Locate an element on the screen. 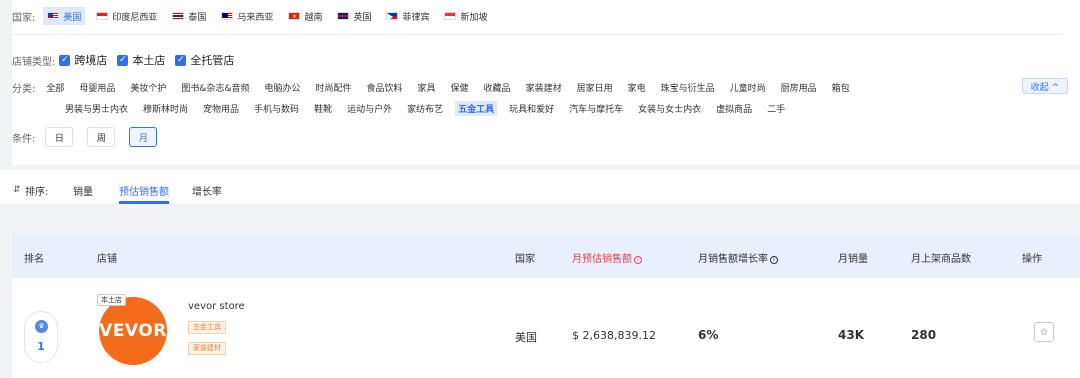 The height and width of the screenshot is (378, 1080). category-item: 鞋靴 is located at coordinates (323, 108).